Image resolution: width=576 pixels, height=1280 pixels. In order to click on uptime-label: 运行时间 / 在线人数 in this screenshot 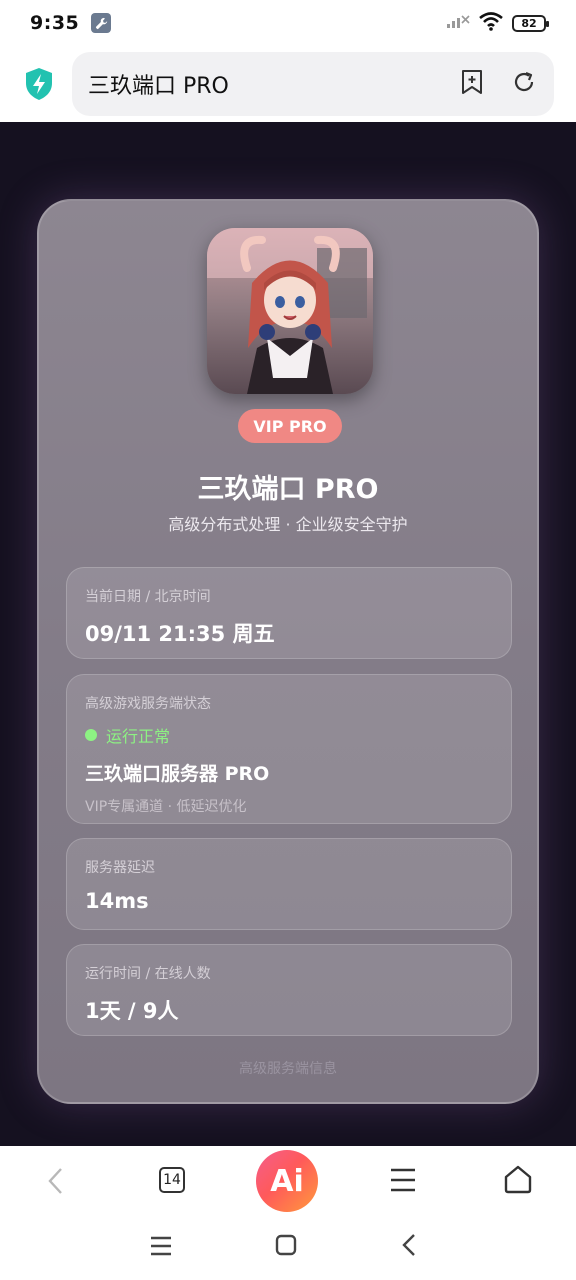, I will do `click(148, 974)`.